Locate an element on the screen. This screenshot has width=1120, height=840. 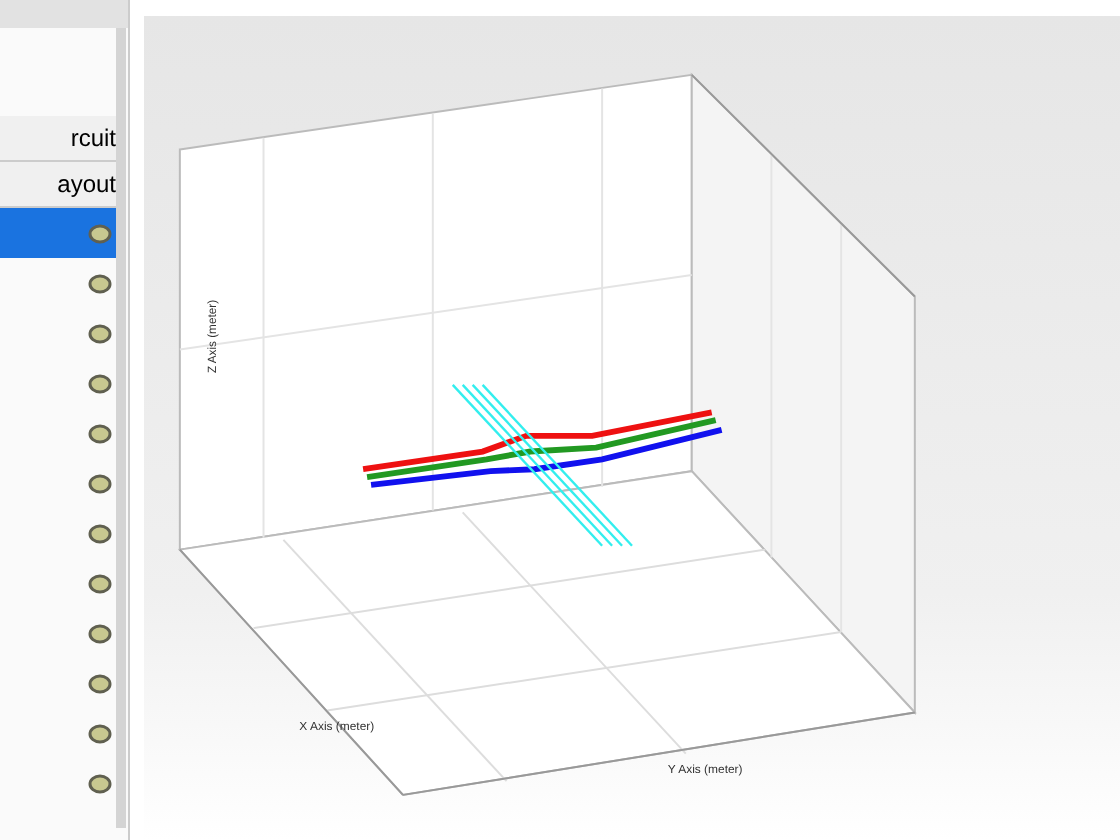
scrollbar is located at coordinates (121, 428).